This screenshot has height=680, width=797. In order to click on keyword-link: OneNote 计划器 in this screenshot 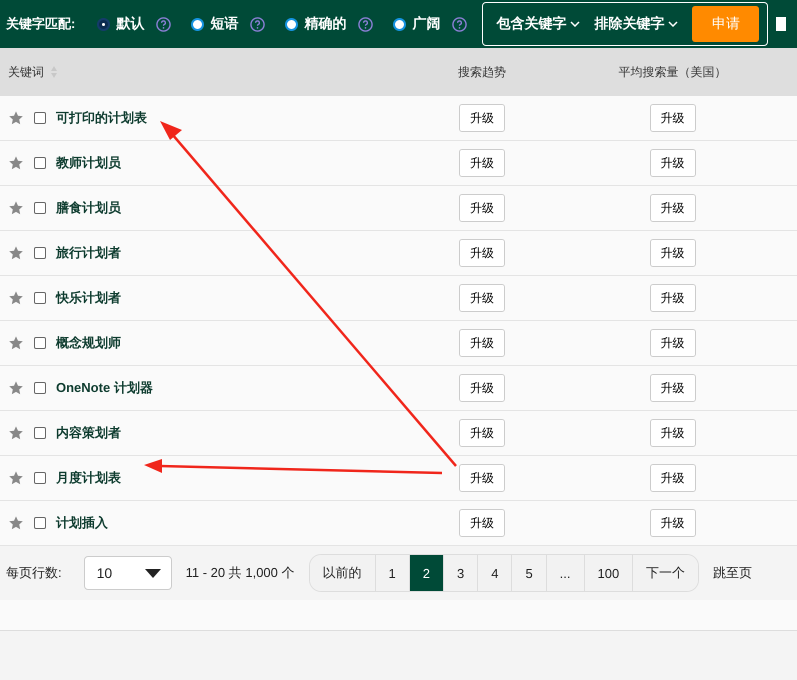, I will do `click(104, 388)`.